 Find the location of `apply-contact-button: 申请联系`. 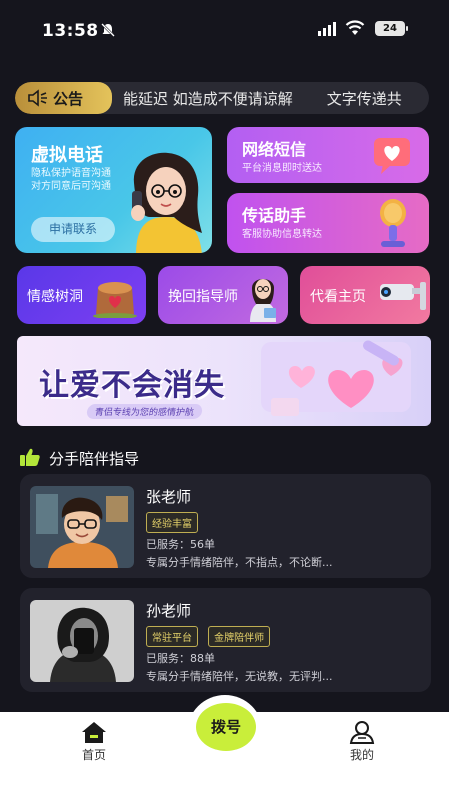

apply-contact-button: 申请联系 is located at coordinates (73, 229).